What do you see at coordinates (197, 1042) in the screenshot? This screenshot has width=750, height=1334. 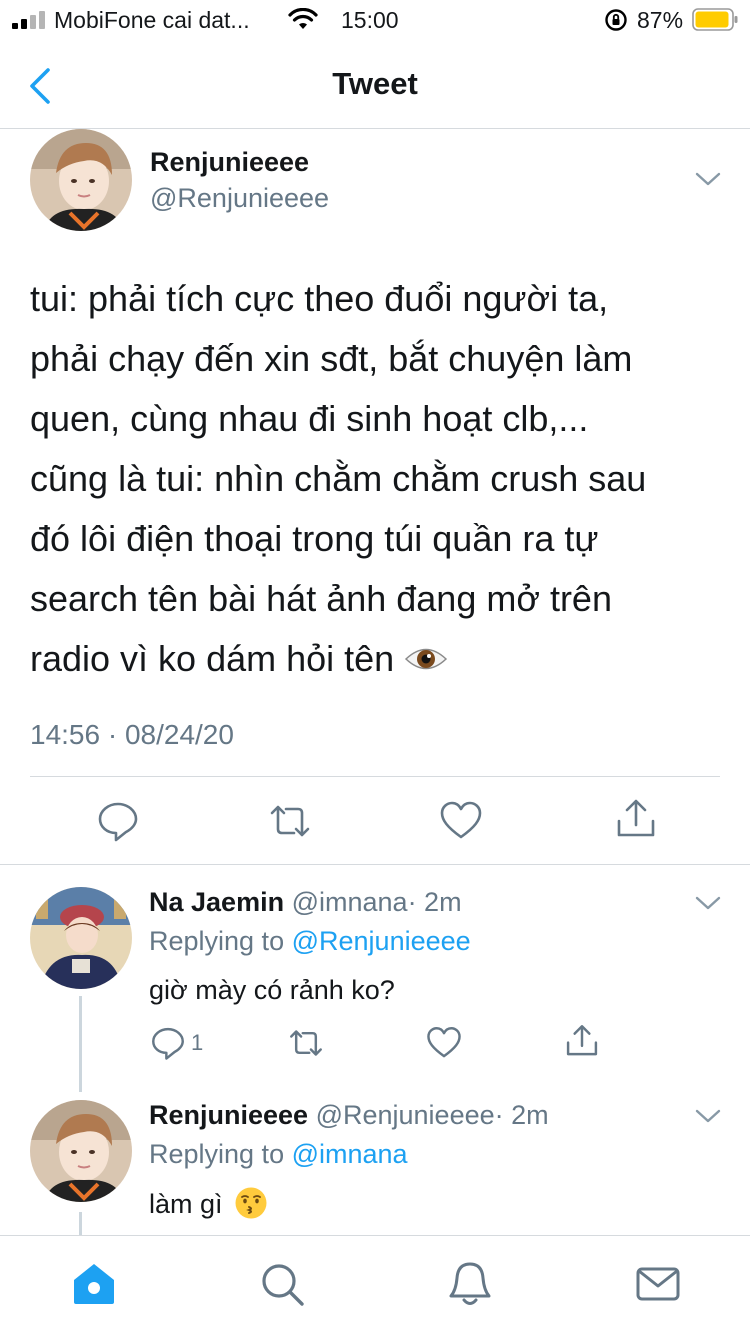 I see `reply-count: 1` at bounding box center [197, 1042].